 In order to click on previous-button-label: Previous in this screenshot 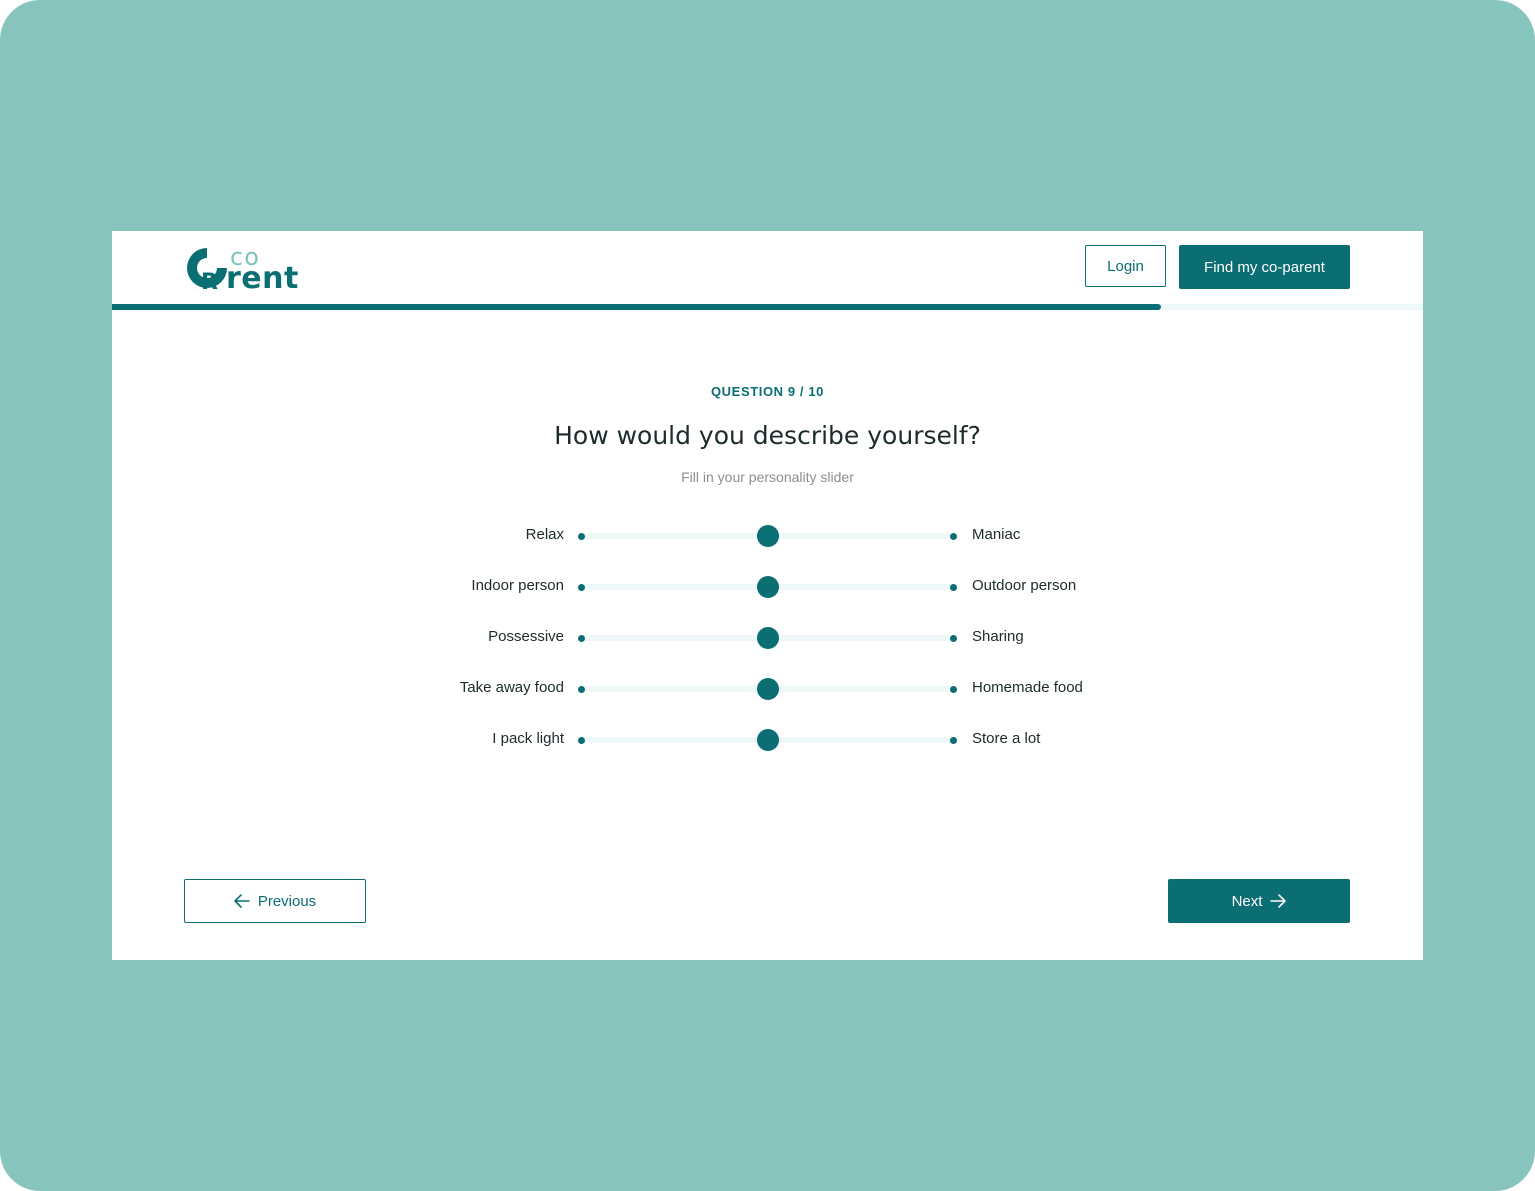, I will do `click(287, 901)`.